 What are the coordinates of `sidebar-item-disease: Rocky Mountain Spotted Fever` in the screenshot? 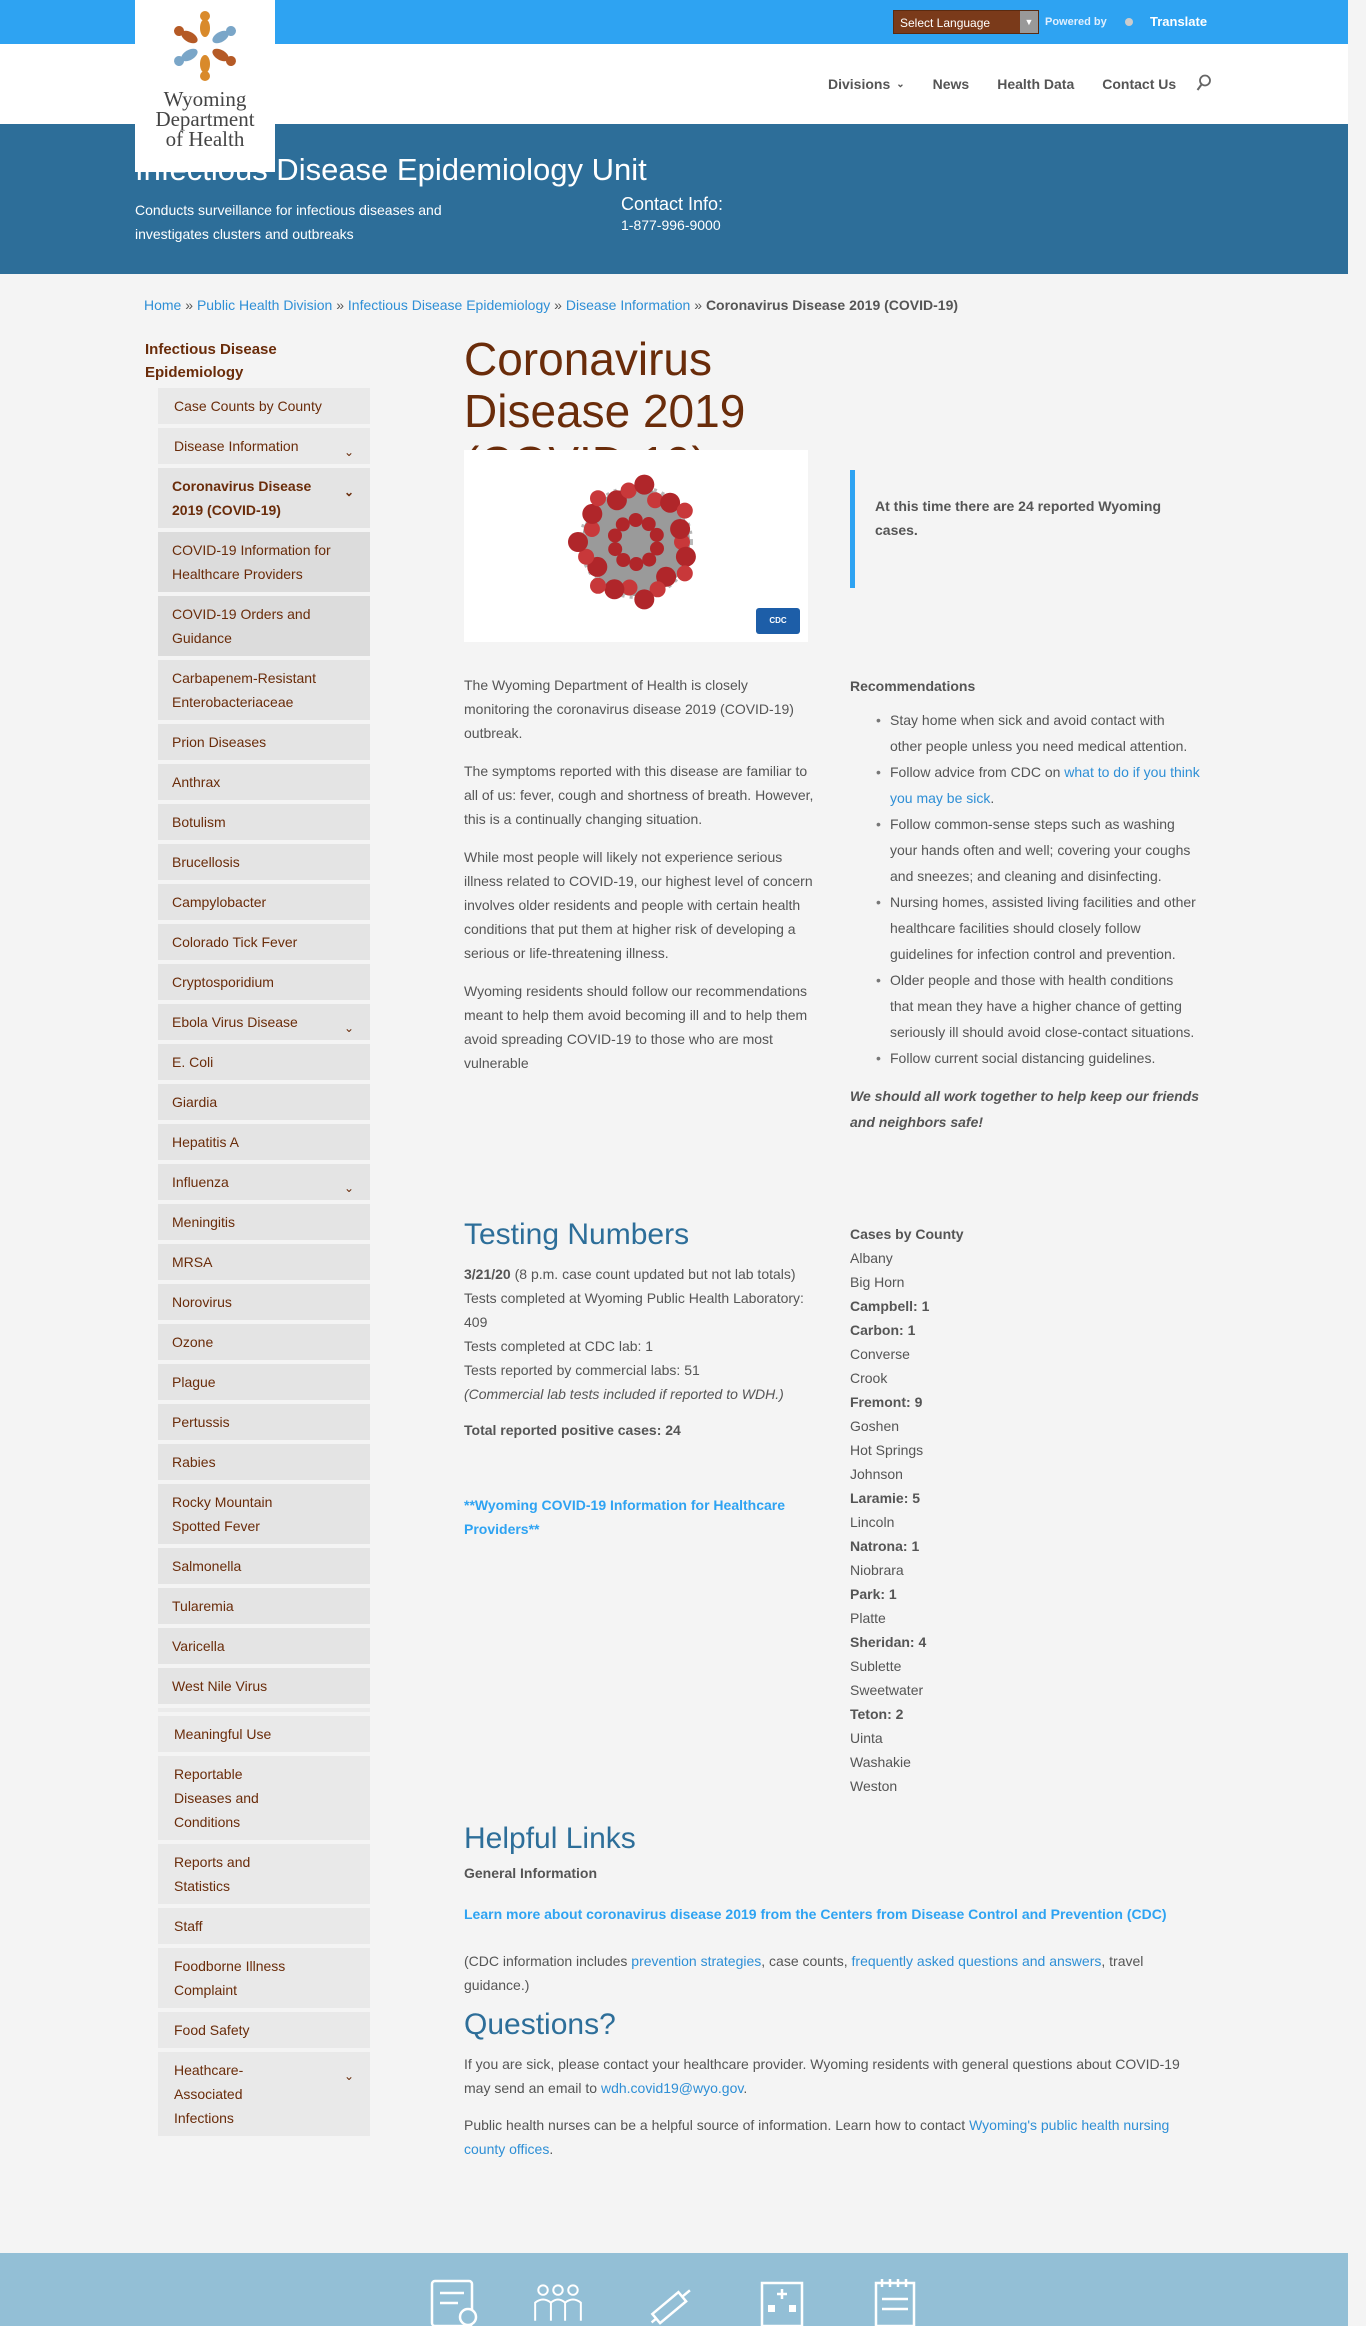 It's located at (264, 1516).